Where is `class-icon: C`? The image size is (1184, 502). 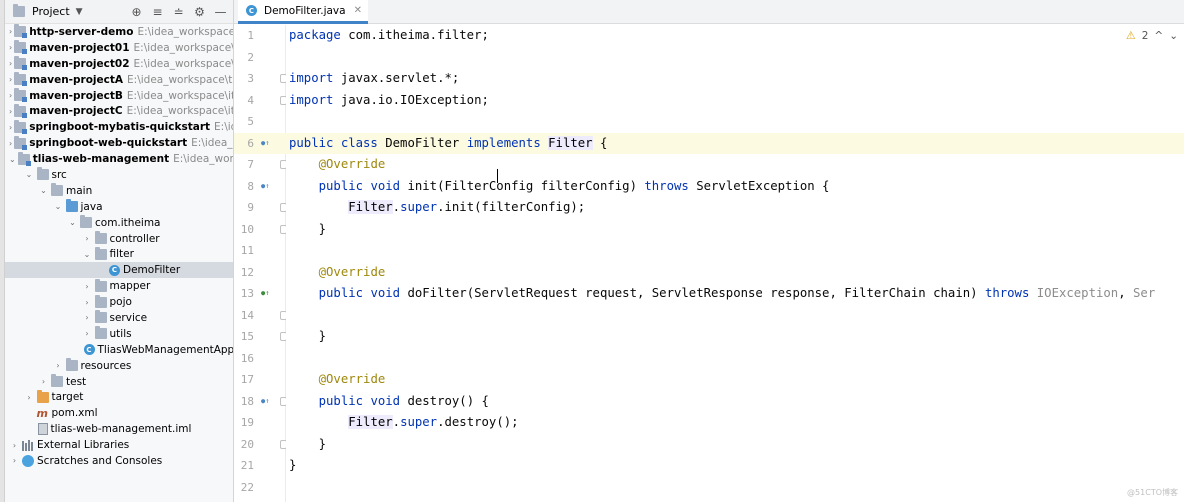 class-icon: C is located at coordinates (114, 270).